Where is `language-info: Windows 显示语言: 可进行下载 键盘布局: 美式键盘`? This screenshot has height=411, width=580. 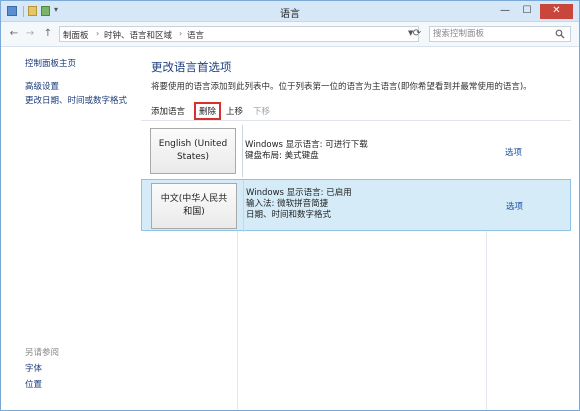
language-info: Windows 显示语言: 可进行下载 键盘布局: 美式键盘 is located at coordinates (306, 151).